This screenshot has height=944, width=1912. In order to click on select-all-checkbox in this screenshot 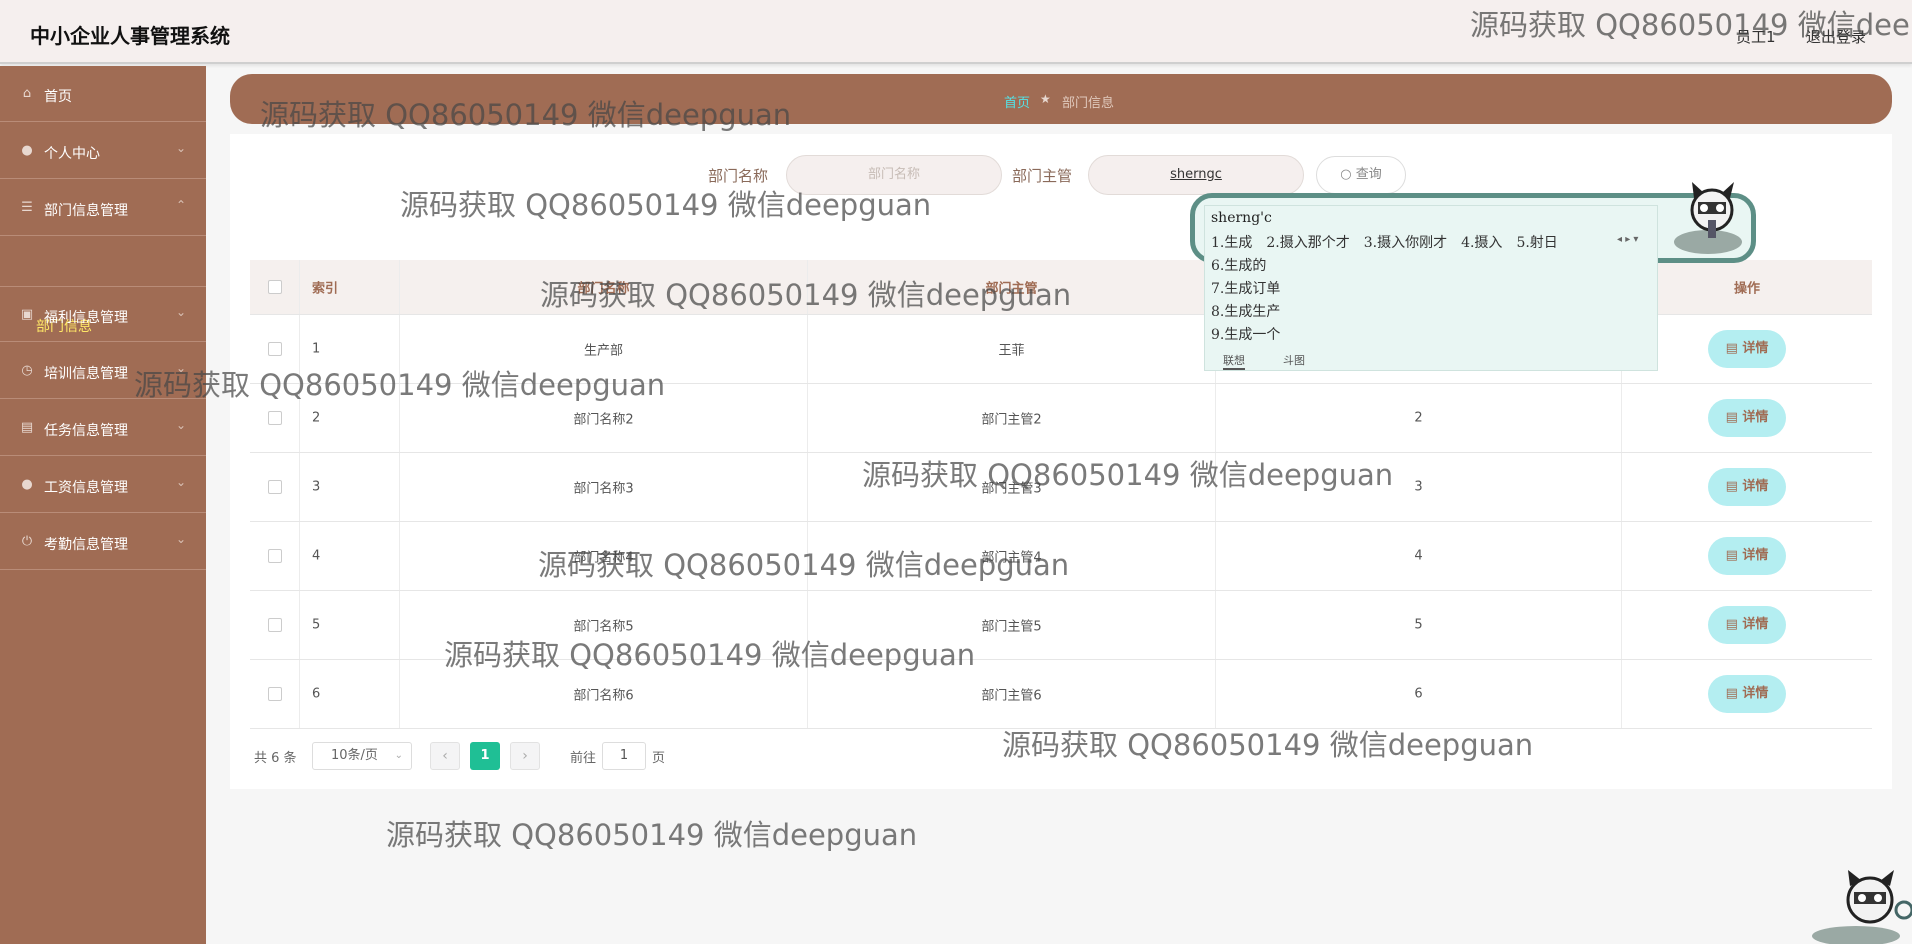, I will do `click(275, 287)`.